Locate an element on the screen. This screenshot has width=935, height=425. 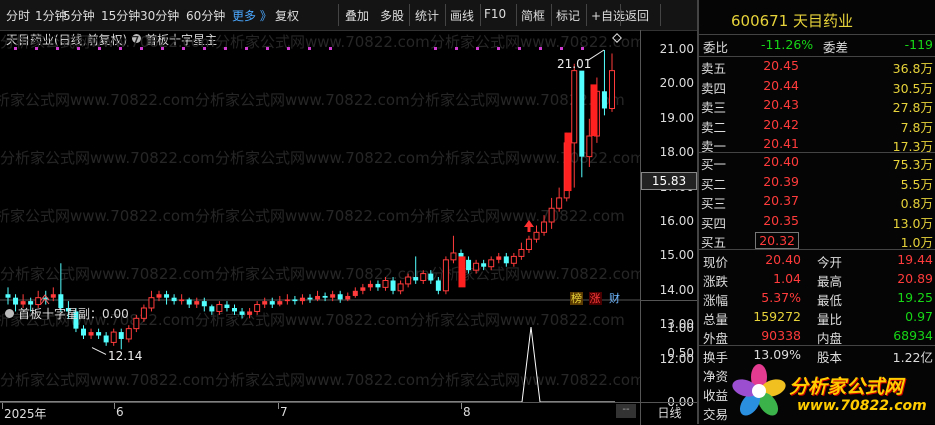
ask-label: 卖三 is located at coordinates (714, 107).